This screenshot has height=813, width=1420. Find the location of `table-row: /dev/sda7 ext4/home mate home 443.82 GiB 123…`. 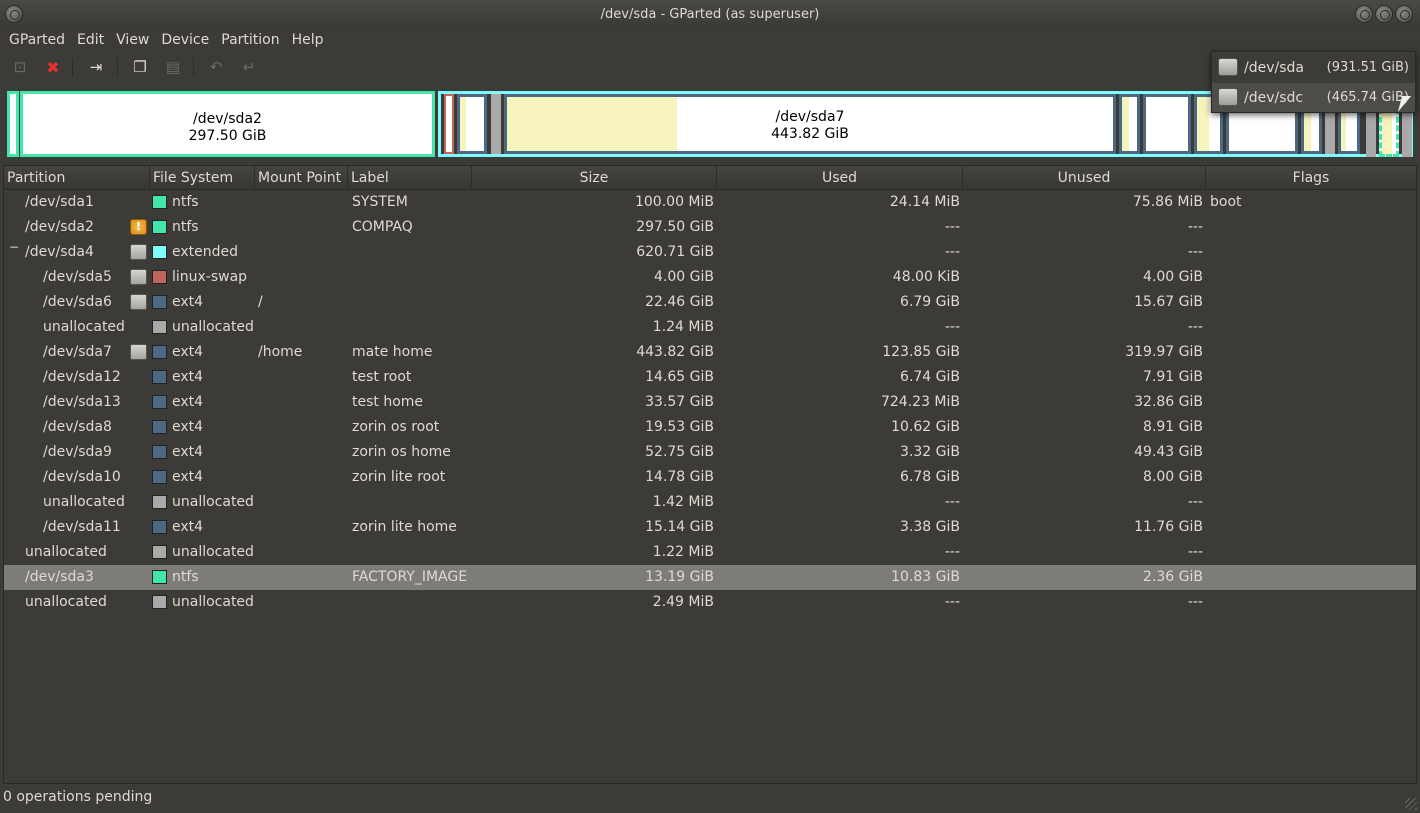

table-row: /dev/sda7 ext4/home mate home 443.82 GiB 123… is located at coordinates (710, 352).